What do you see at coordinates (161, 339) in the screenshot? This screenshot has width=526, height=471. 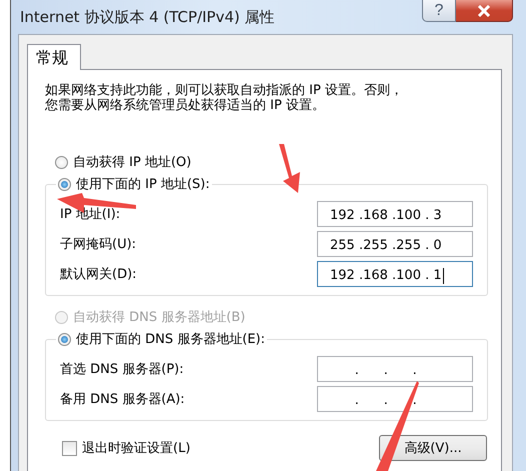 I see `radio-button: 使用下面的 DNS 服务器地址(E):` at bounding box center [161, 339].